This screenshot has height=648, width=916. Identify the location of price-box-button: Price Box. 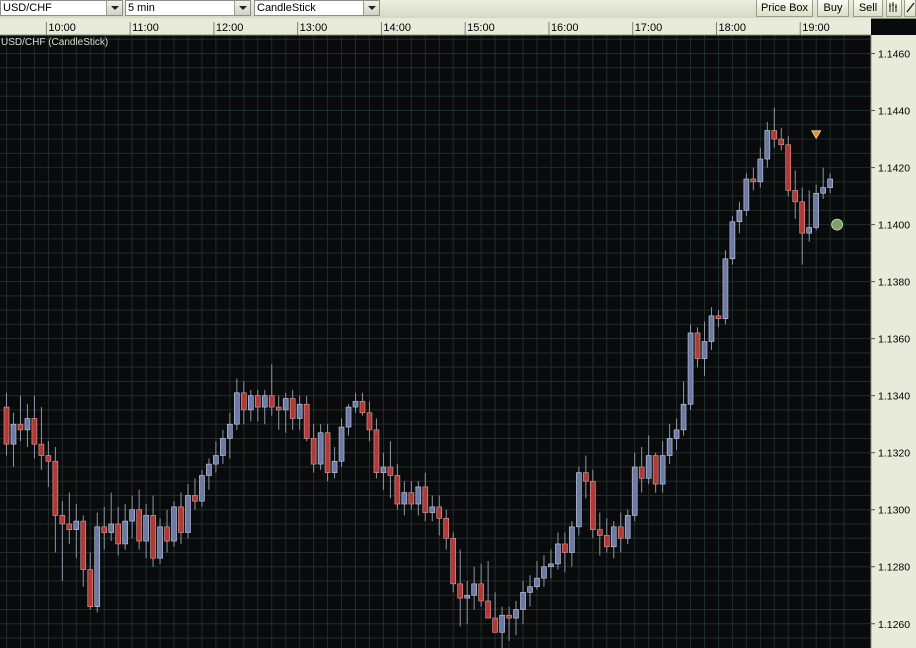
(784, 8).